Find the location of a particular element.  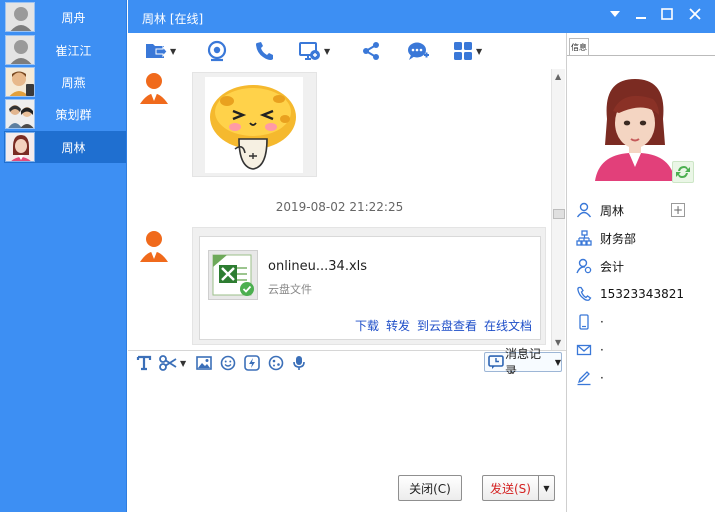

apps-icon: ▼ is located at coordinates (467, 51).